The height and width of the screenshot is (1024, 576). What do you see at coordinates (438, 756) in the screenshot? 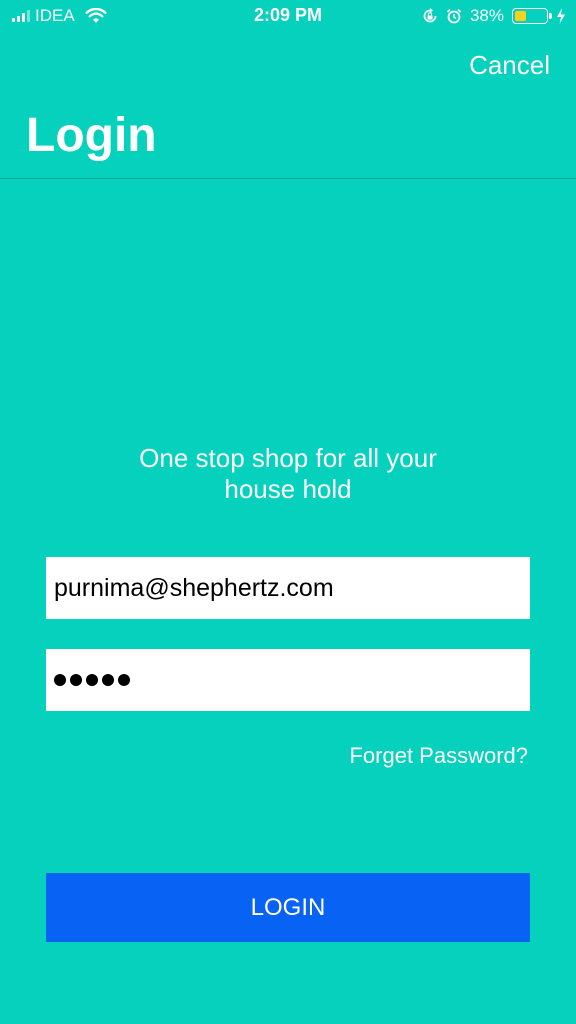
I see `forgot-password-link: Forget Password?` at bounding box center [438, 756].